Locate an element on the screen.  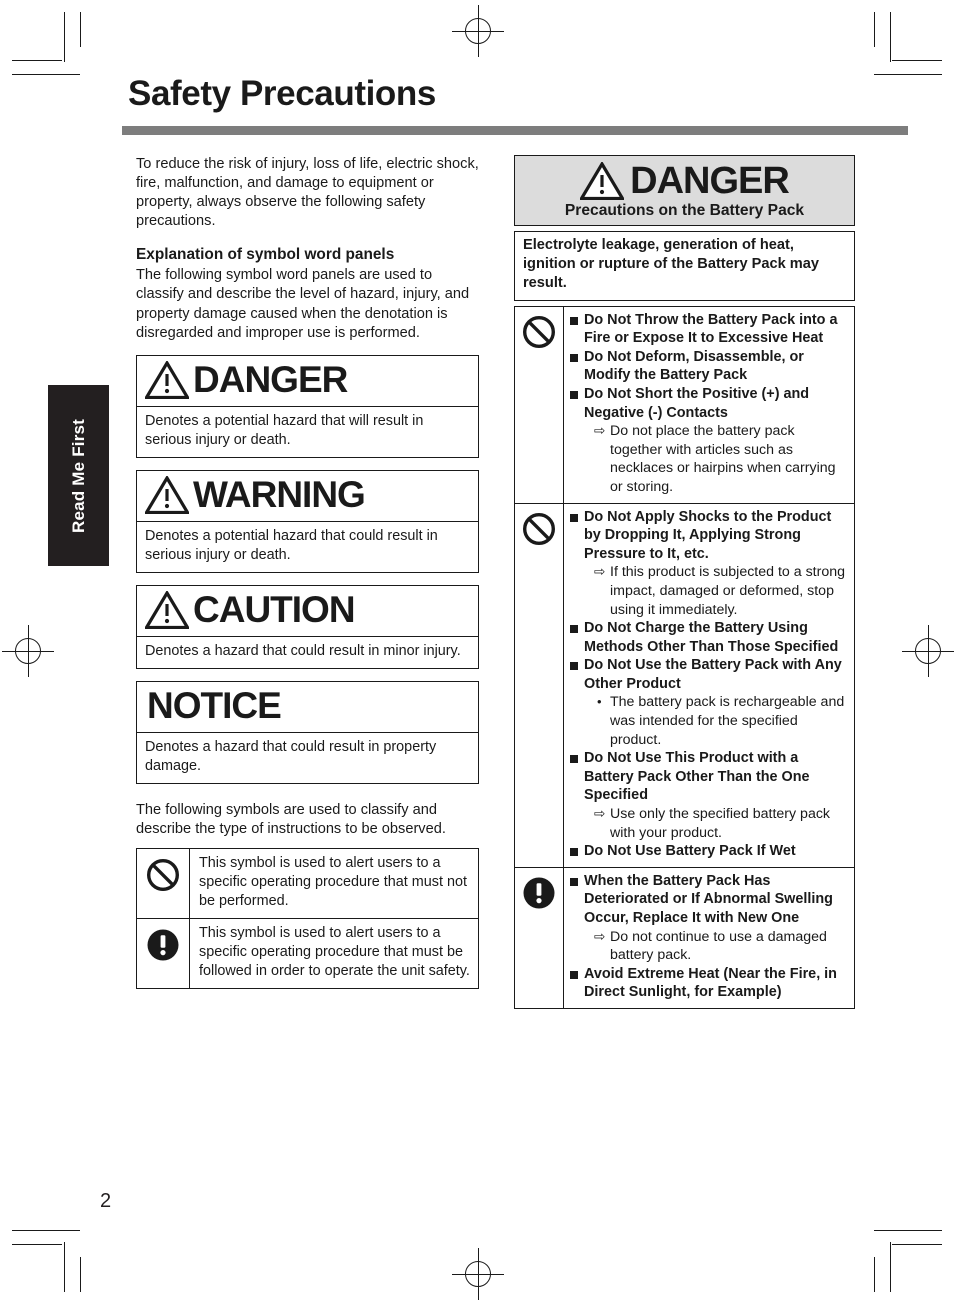
word-panel-caution-head: CAUTION is located at coordinates (307, 611).